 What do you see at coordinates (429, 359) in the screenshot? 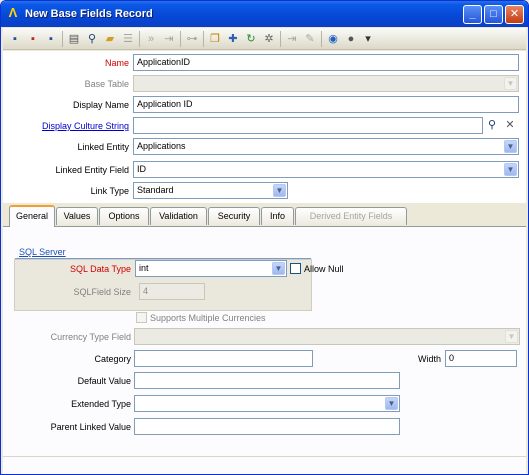
I see `width-label: Width` at bounding box center [429, 359].